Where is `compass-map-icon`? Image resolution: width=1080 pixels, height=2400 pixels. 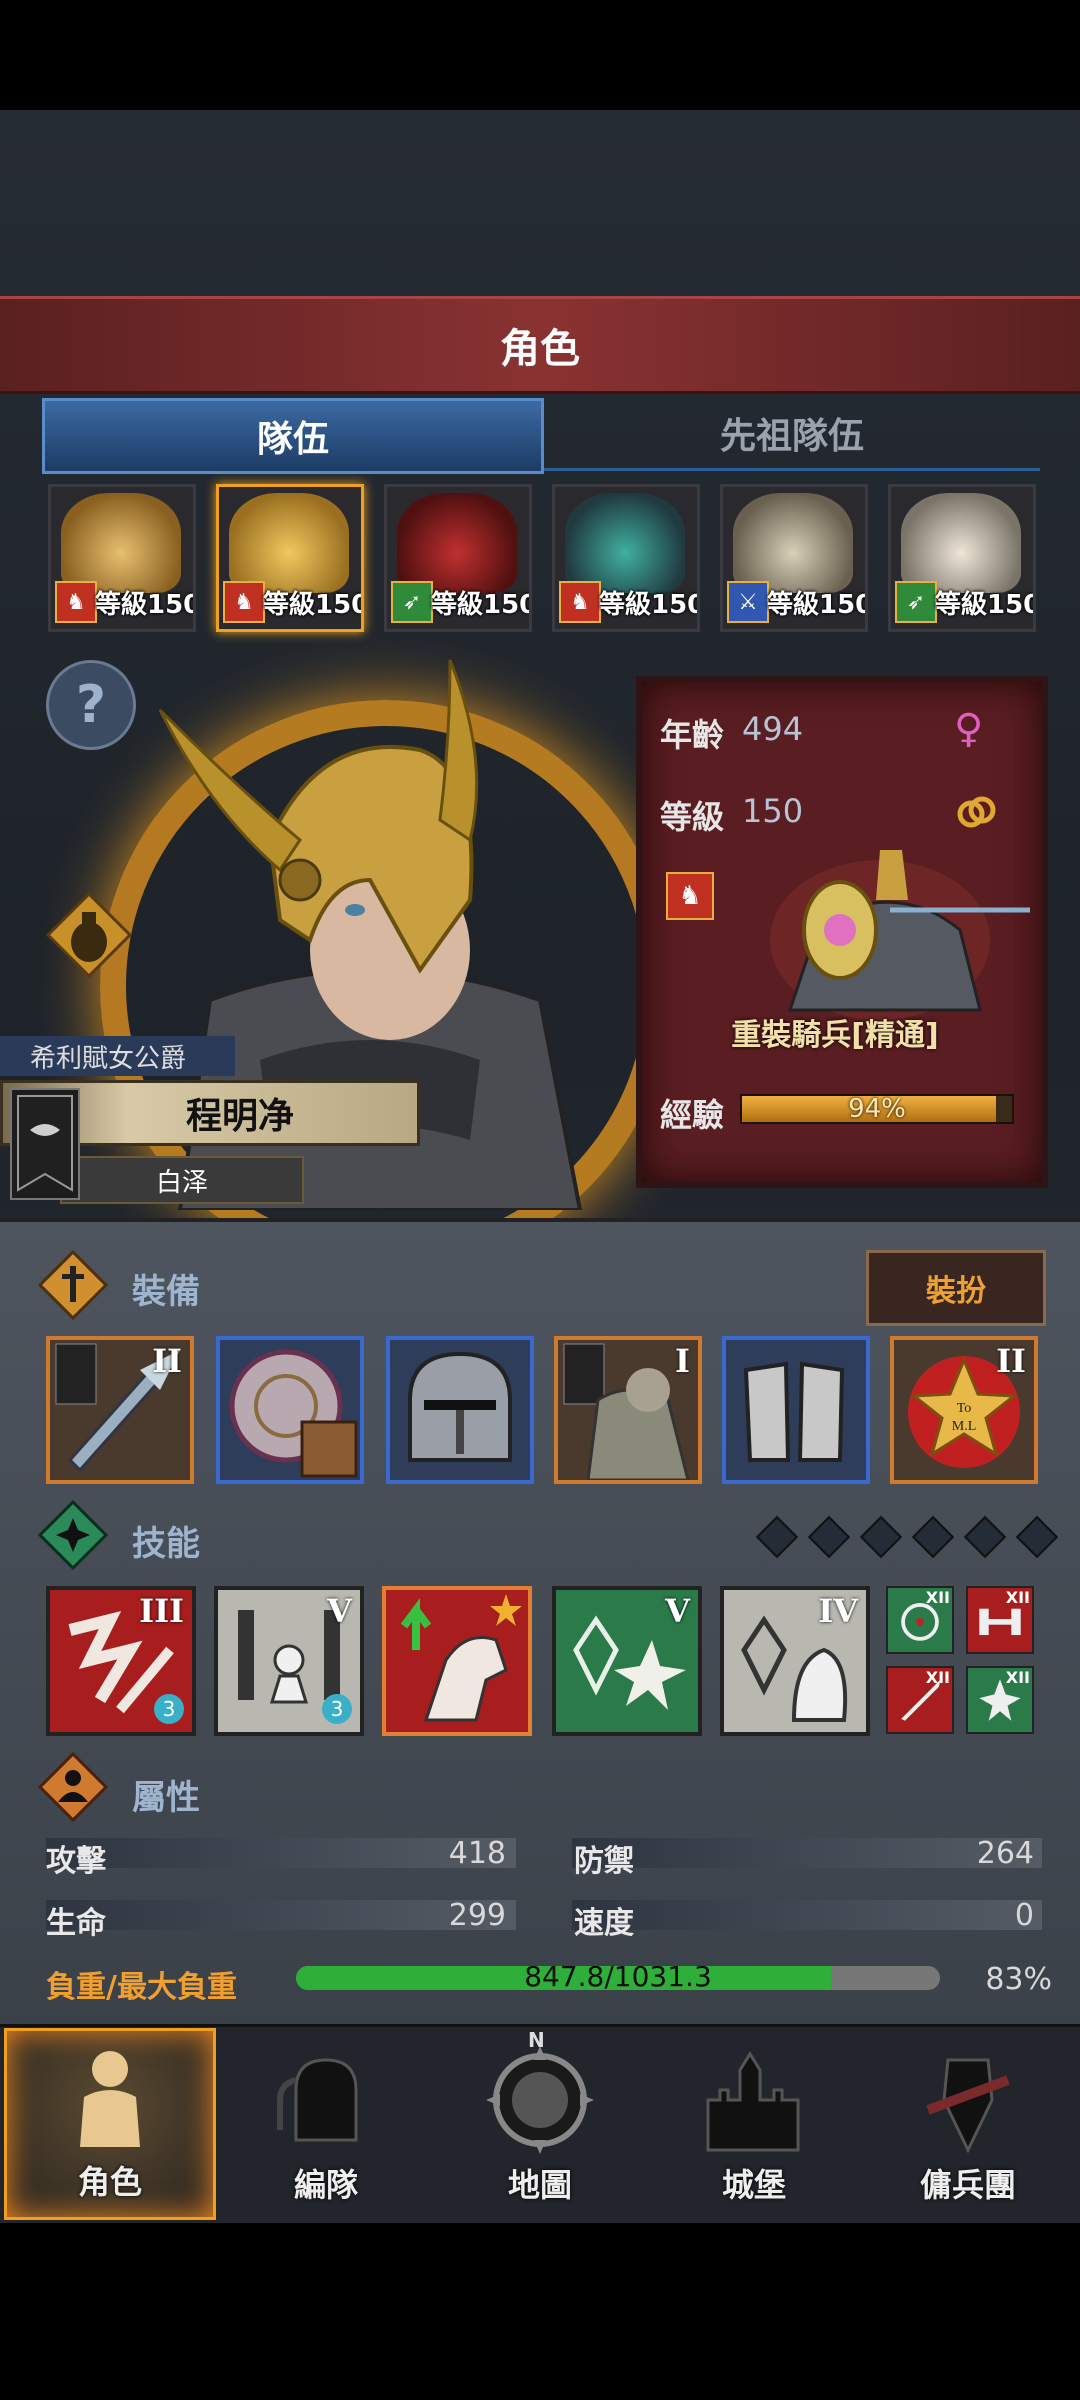 compass-map-icon is located at coordinates (540, 2100).